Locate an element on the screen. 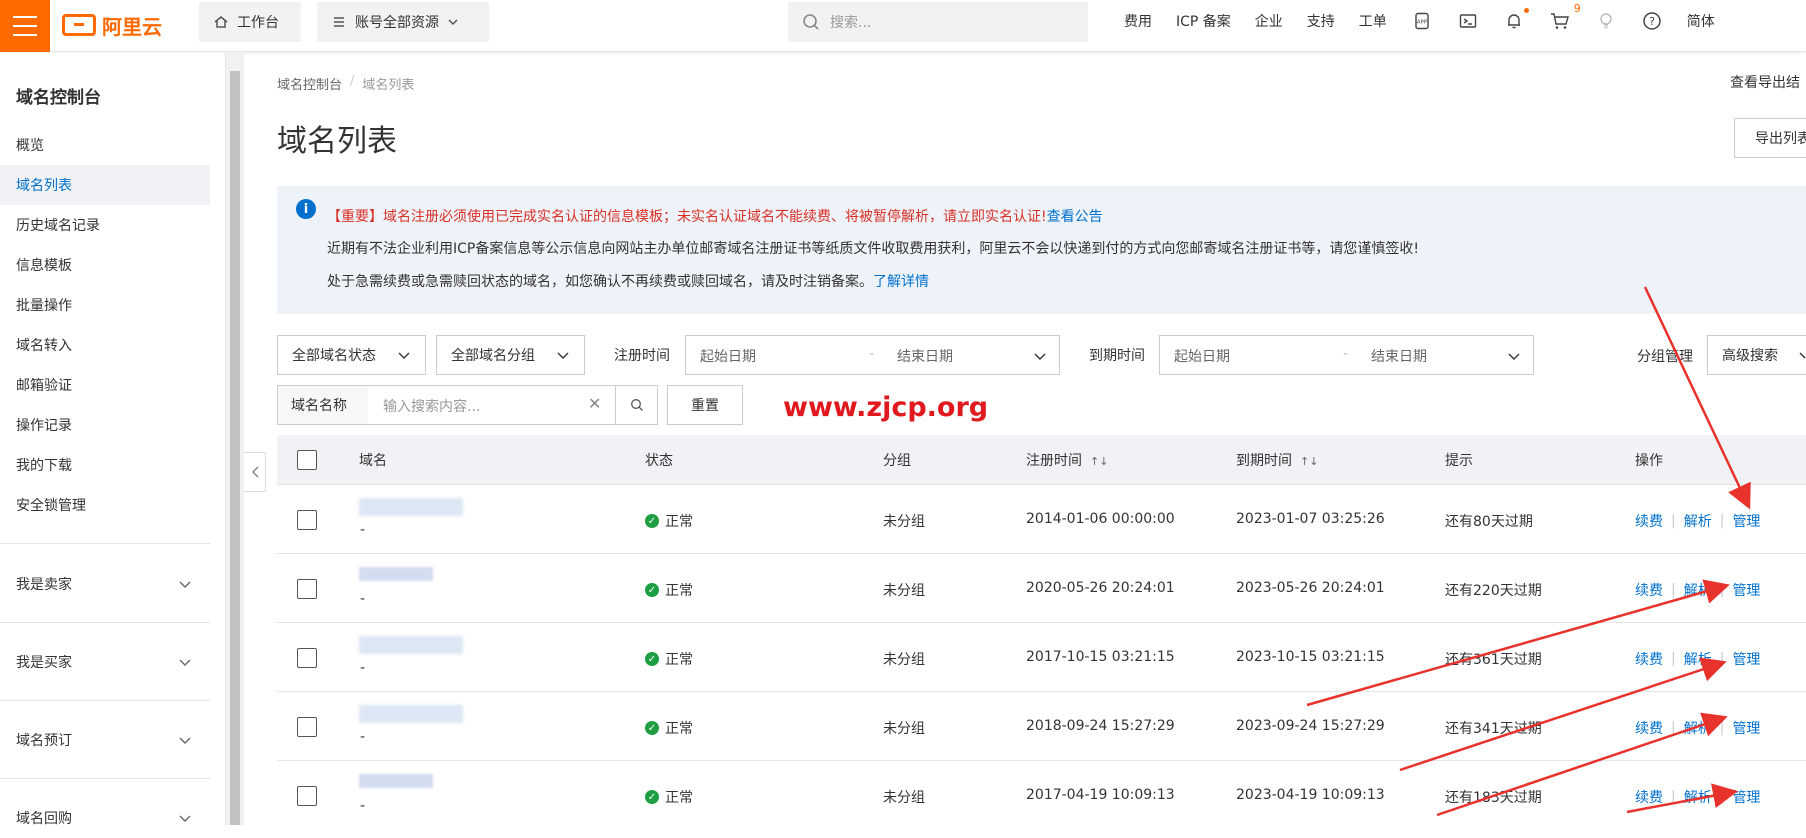 The width and height of the screenshot is (1806, 838). select-all-checkbox is located at coordinates (307, 460).